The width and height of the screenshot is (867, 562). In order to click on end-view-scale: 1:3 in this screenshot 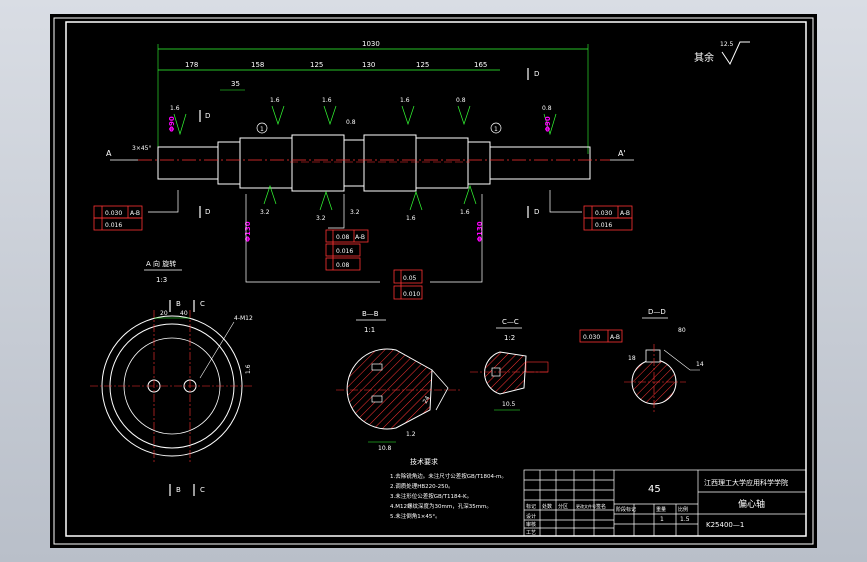, I will do `click(161, 280)`.